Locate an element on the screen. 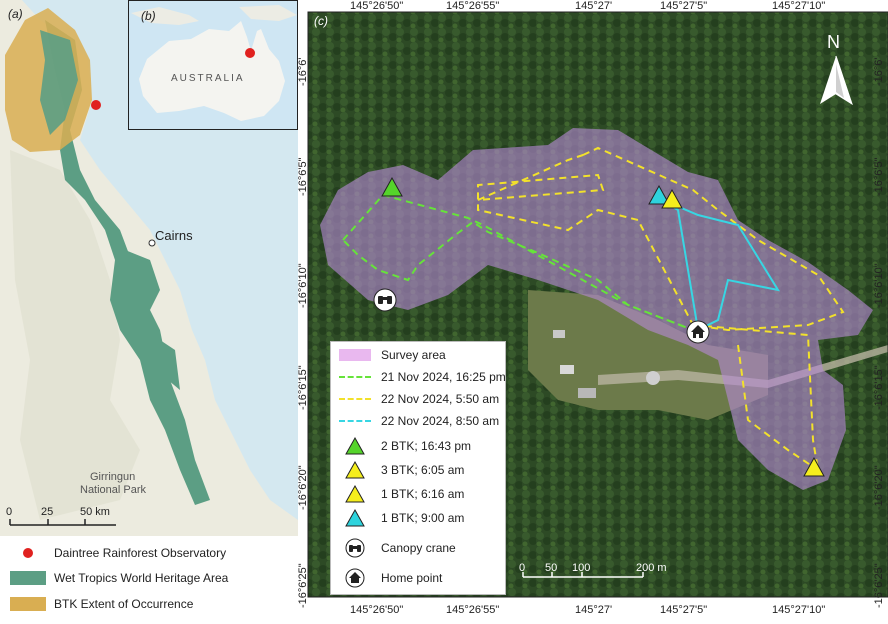 Image resolution: width=888 pixels, height=624 pixels. x-tick-bottom: 145°27'5" is located at coordinates (684, 610).